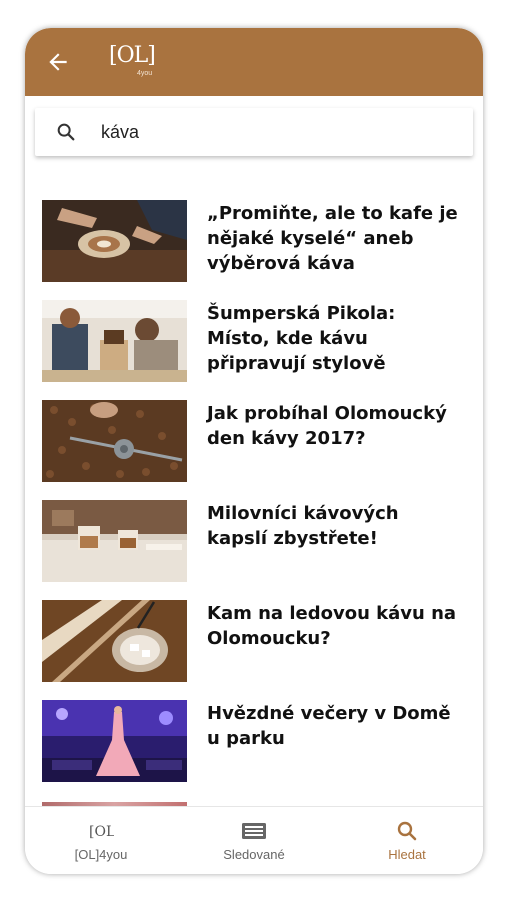 This screenshot has width=506, height=900. I want to click on bottom-navigation: [OL] [OL]4you Sledované Hledat, so click(254, 840).